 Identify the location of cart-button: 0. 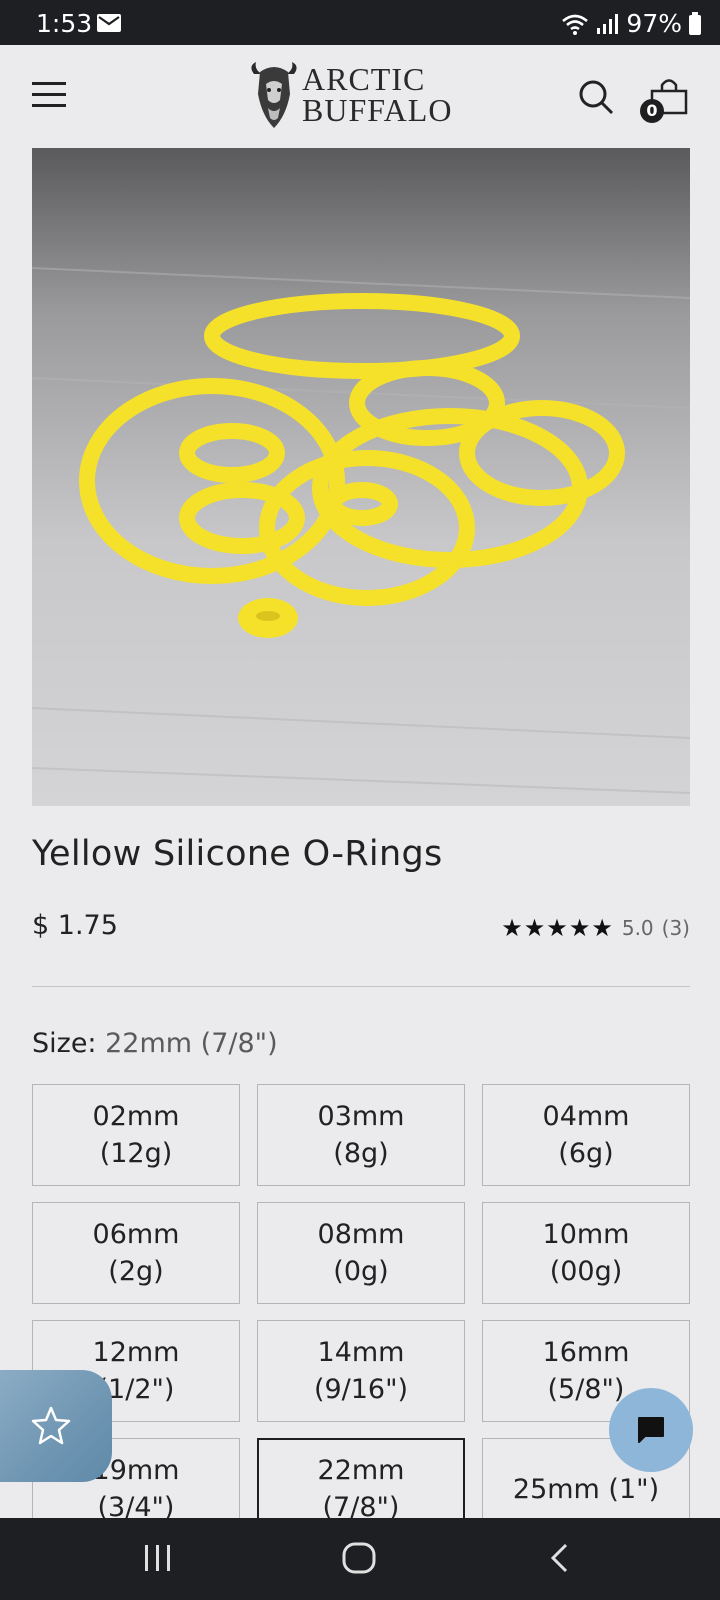
(665, 101).